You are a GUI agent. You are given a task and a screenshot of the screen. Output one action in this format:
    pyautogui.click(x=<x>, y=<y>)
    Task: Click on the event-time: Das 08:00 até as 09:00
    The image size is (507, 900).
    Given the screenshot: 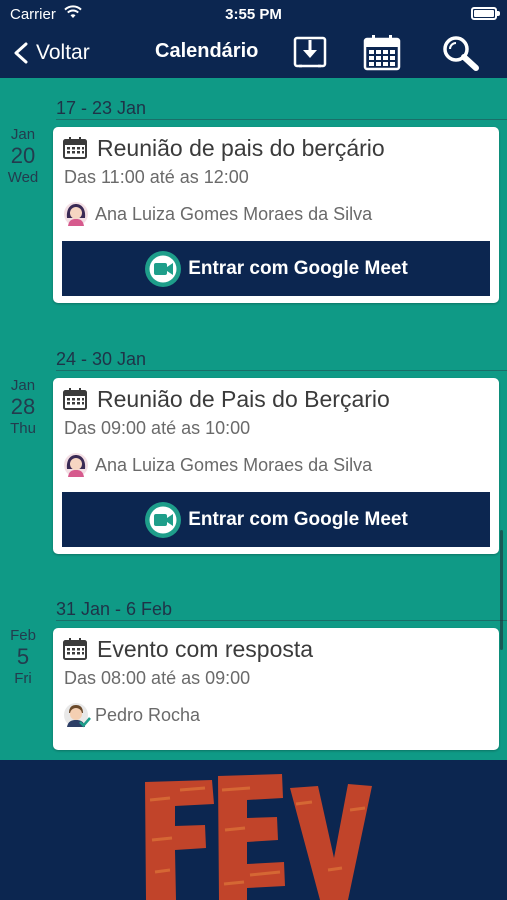 What is the action you would take?
    pyautogui.click(x=157, y=678)
    